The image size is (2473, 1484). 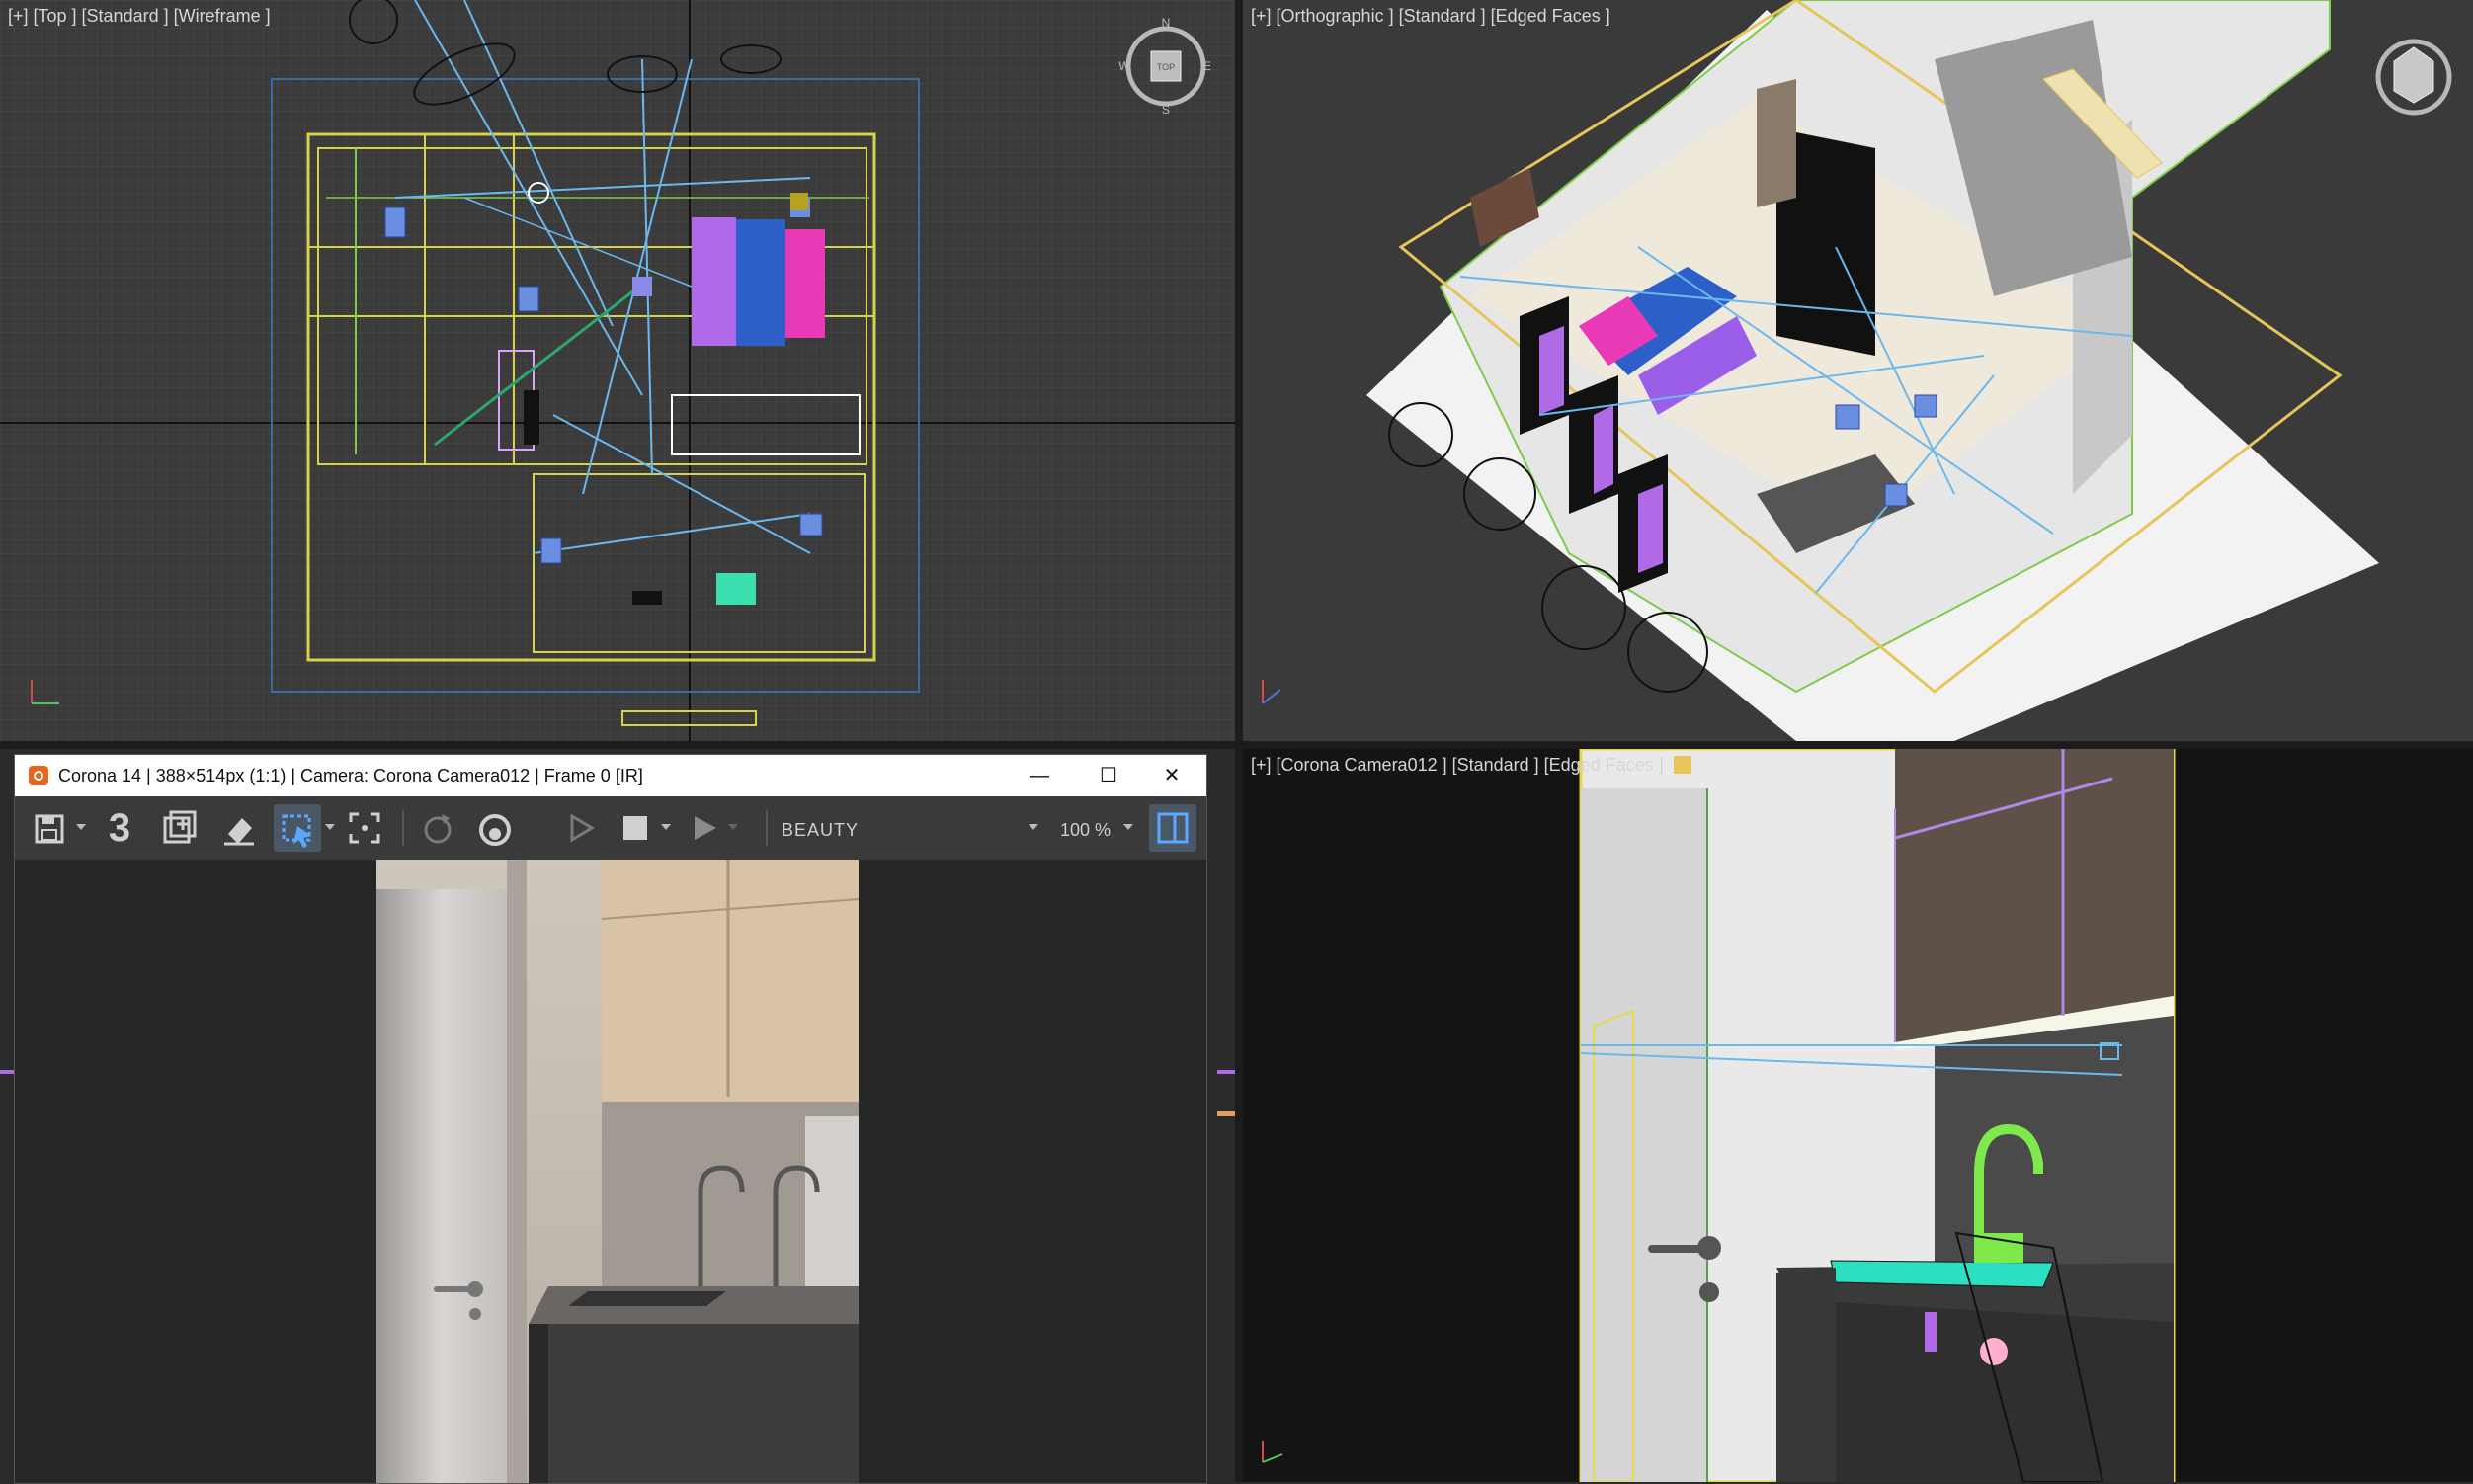 I want to click on lightmix-icon, so click(x=495, y=828).